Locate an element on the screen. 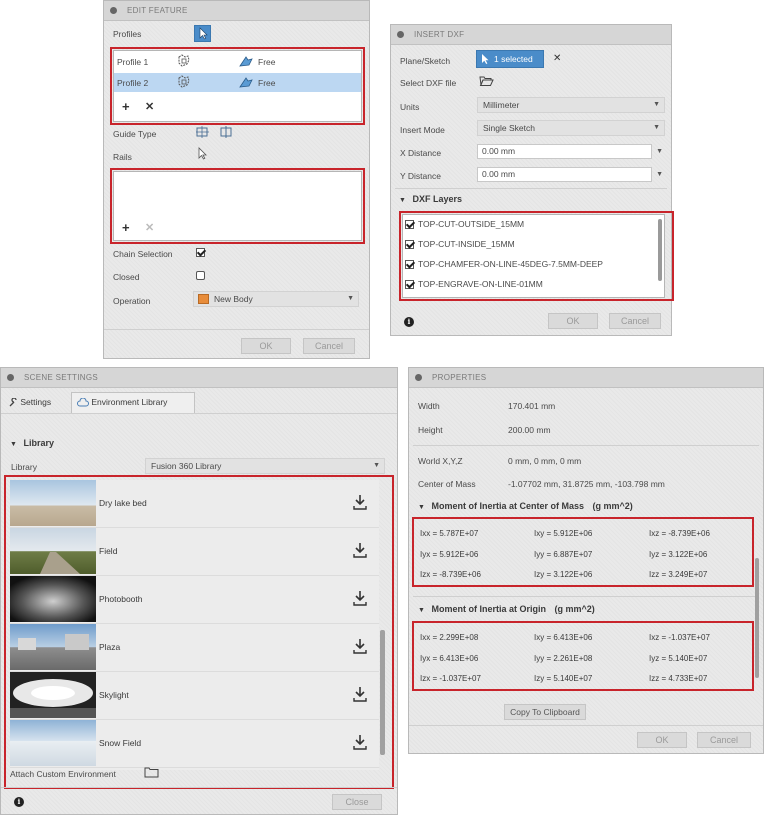 This screenshot has width=767, height=819. moi-cell: Iyy = 2.261E+08 is located at coordinates (563, 658).